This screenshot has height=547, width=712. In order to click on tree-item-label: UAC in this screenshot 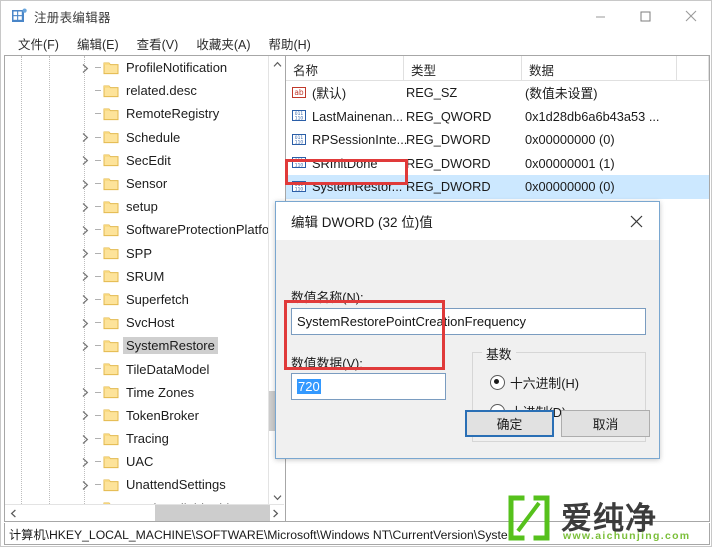, I will do `click(140, 462)`.